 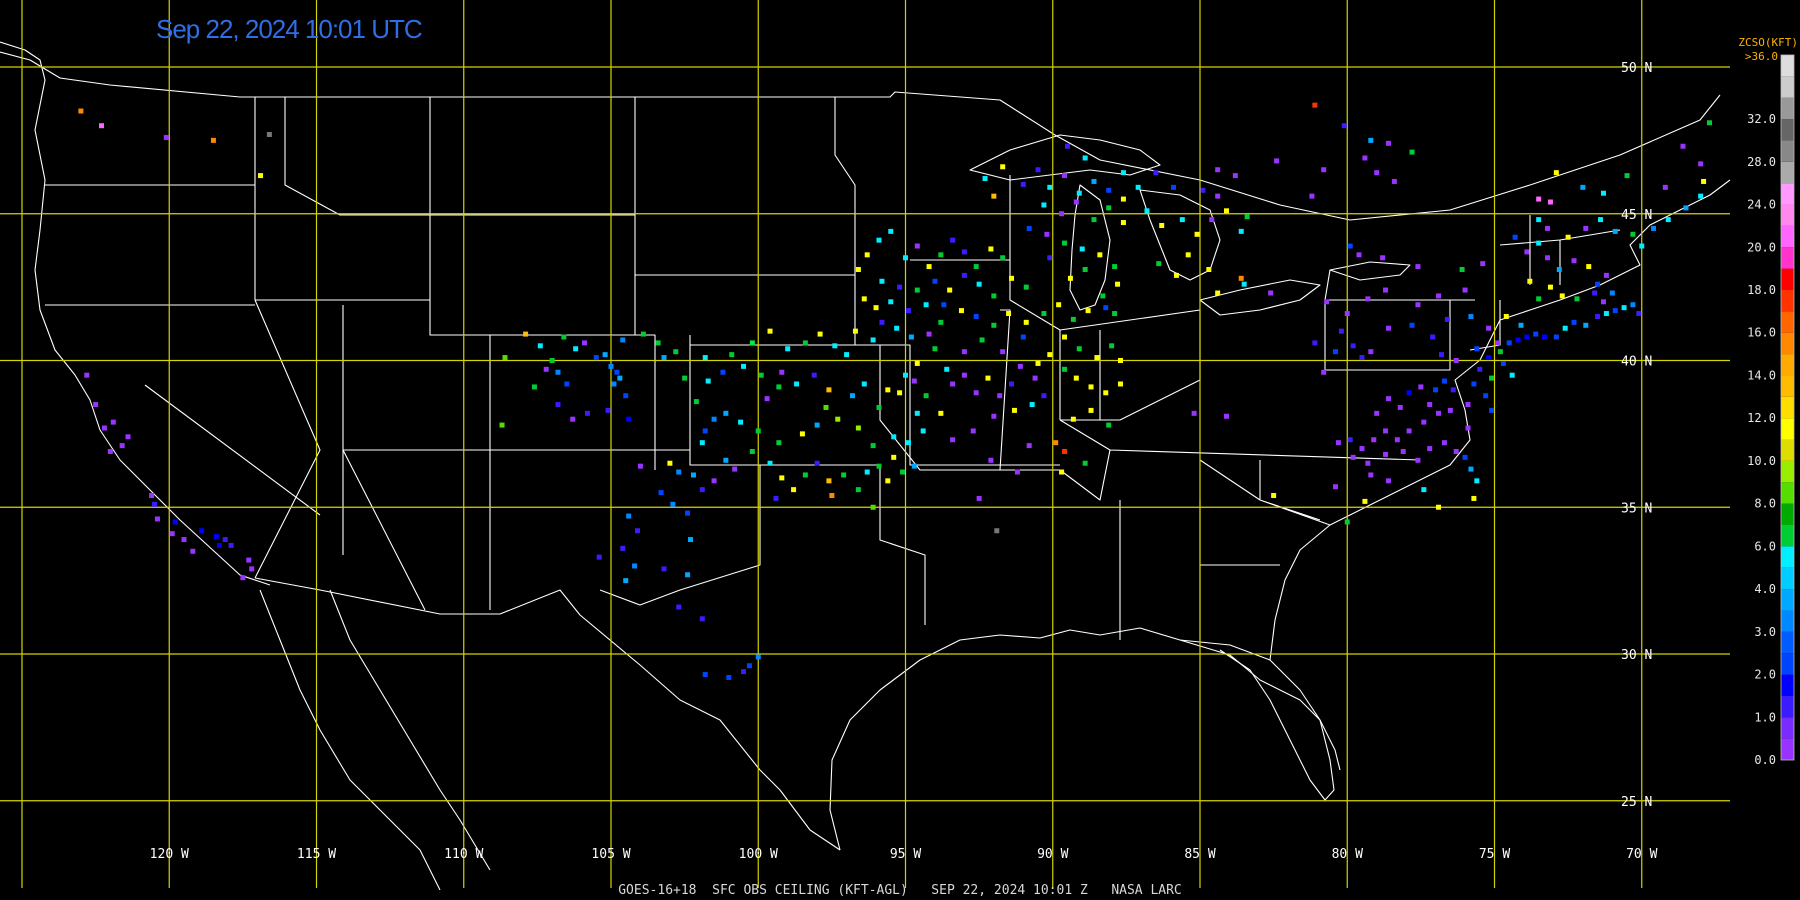 I want to click on longitude-label: 110 W, so click(x=463, y=854).